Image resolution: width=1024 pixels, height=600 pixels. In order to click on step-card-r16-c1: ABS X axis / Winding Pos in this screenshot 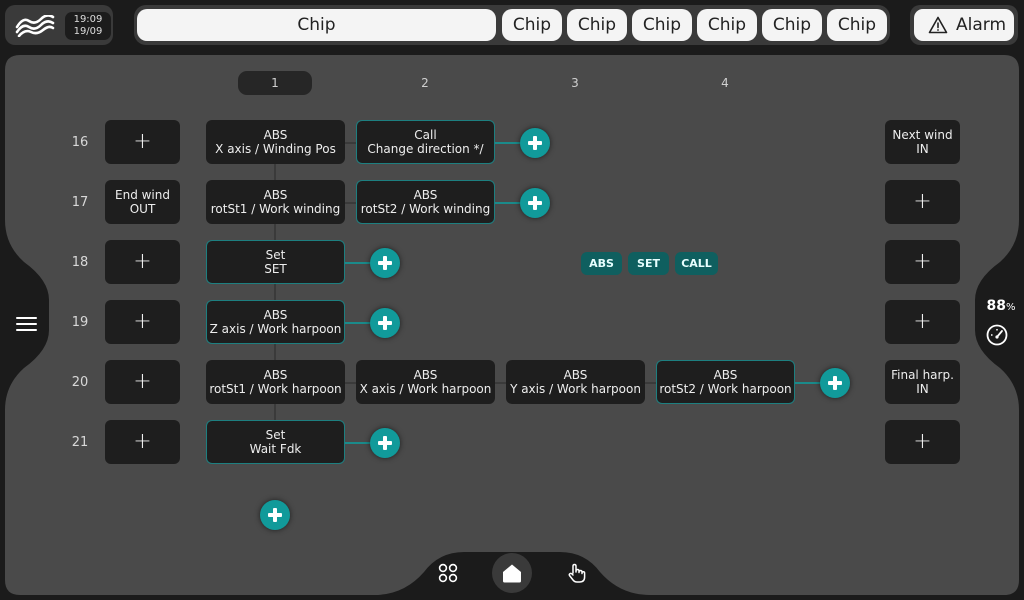, I will do `click(275, 142)`.